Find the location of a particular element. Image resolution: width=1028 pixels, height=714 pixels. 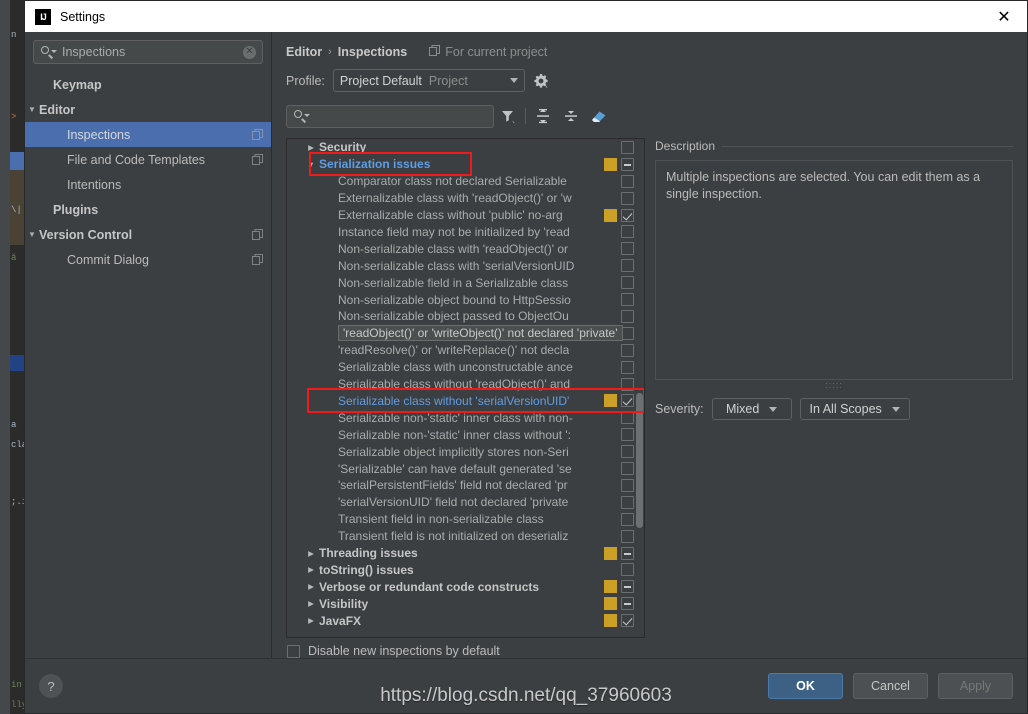

disable-new-inspections-row: Disable new inspections by default is located at coordinates (649, 648).